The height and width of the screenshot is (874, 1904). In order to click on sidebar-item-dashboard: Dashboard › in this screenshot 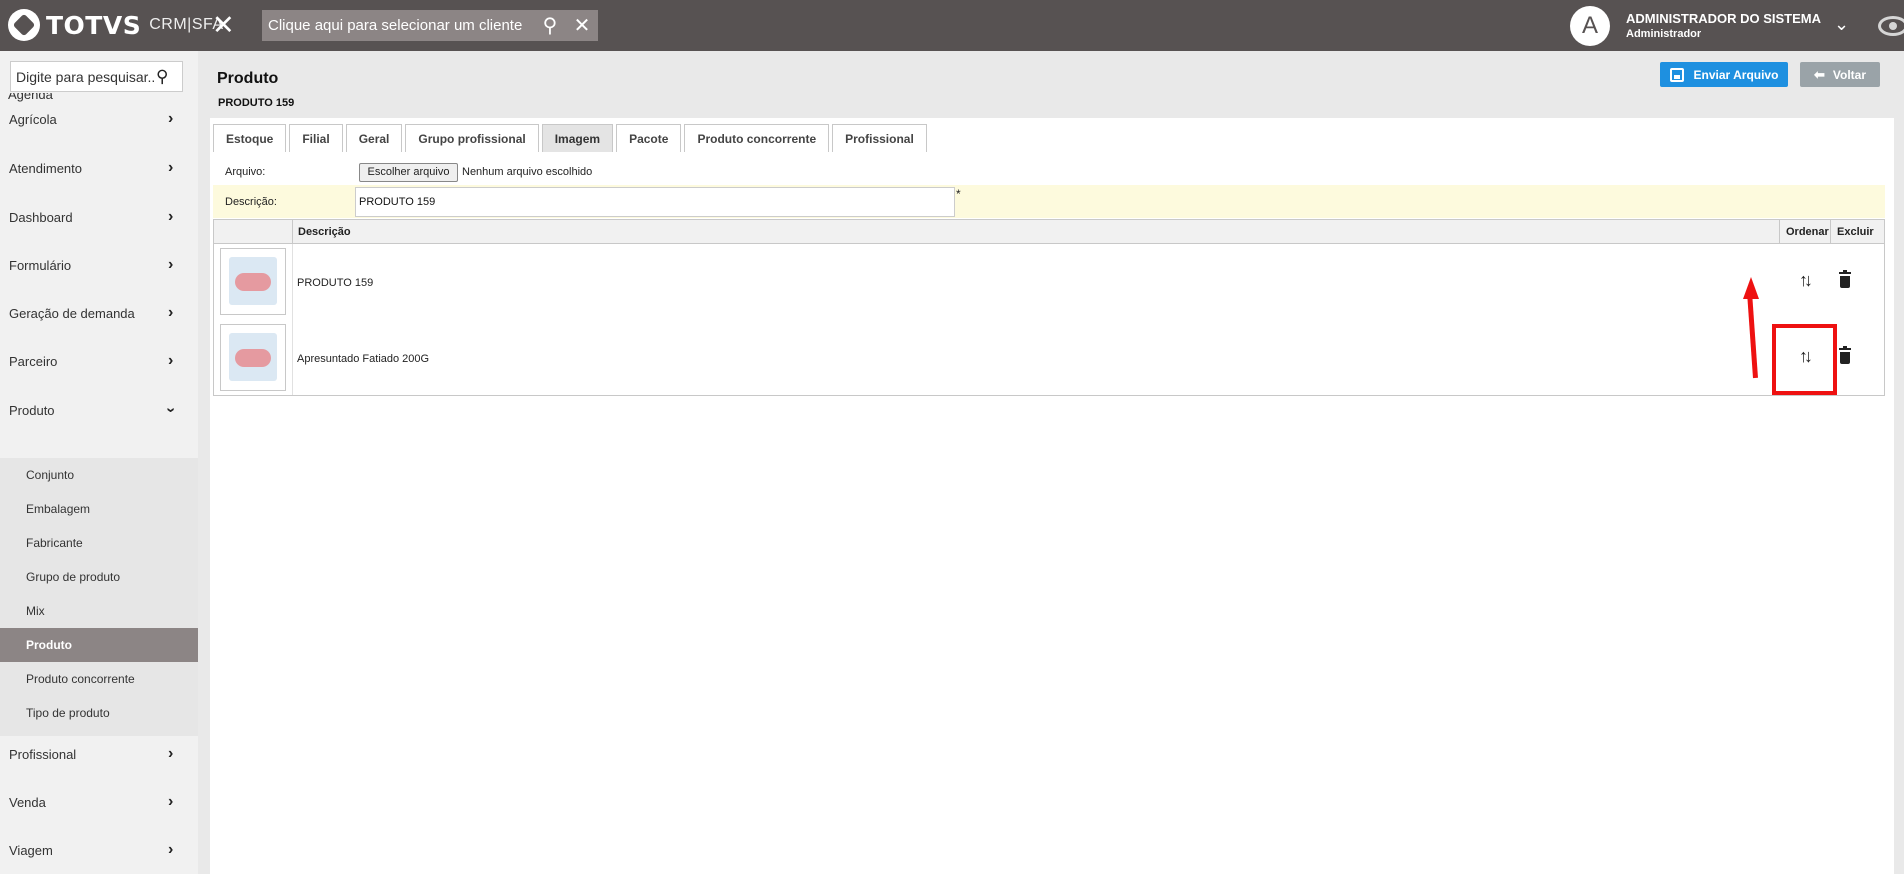, I will do `click(99, 217)`.